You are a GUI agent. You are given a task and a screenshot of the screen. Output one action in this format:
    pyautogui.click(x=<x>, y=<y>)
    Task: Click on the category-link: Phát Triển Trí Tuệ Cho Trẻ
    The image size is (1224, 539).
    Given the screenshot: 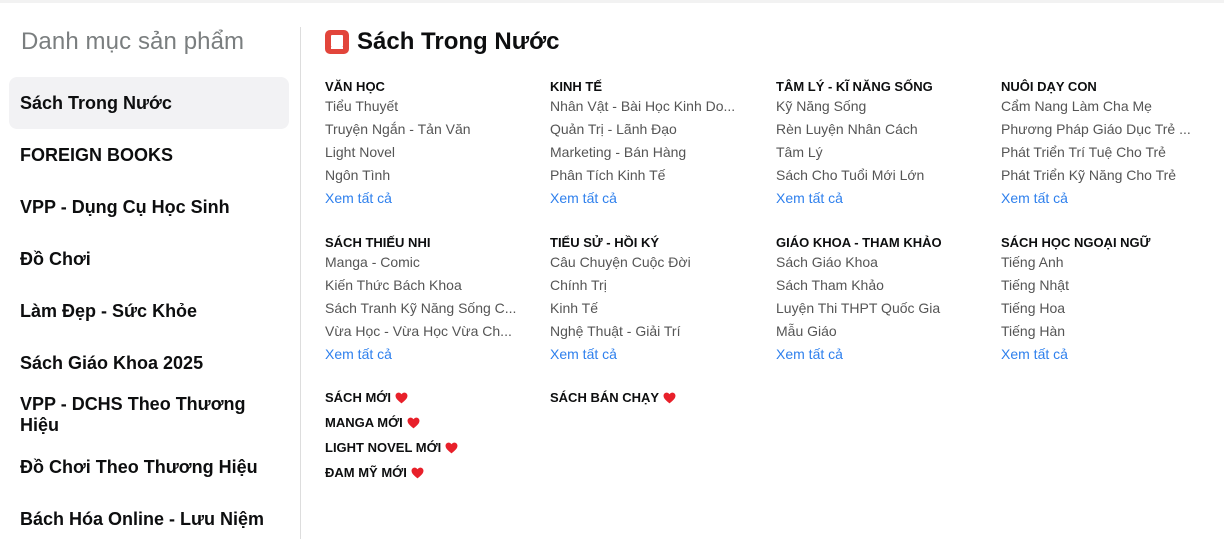 What is the action you would take?
    pyautogui.click(x=1108, y=152)
    